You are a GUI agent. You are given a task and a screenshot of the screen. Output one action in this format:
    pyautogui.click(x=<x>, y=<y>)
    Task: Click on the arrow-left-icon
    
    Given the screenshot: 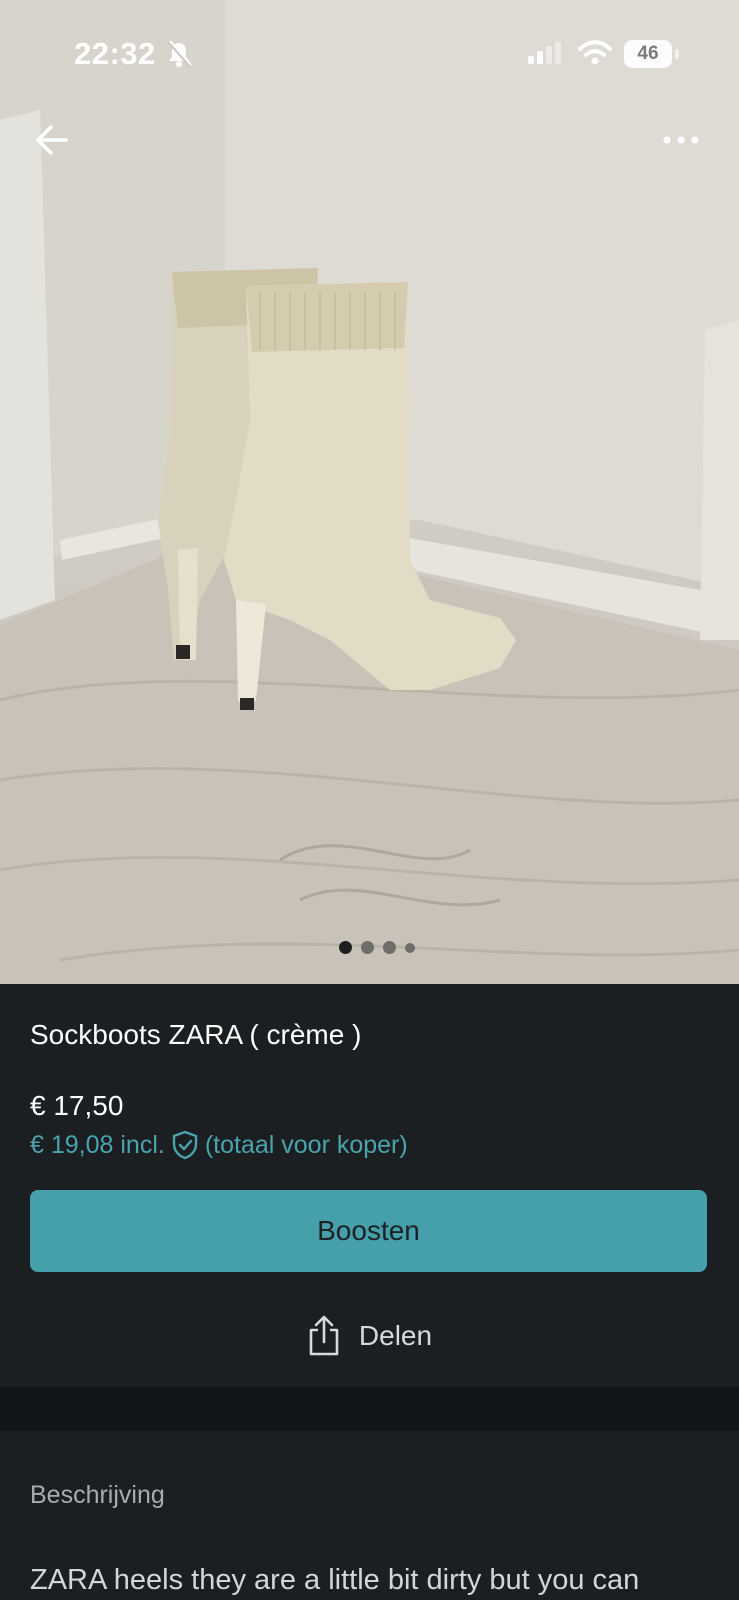 What is the action you would take?
    pyautogui.click(x=52, y=140)
    